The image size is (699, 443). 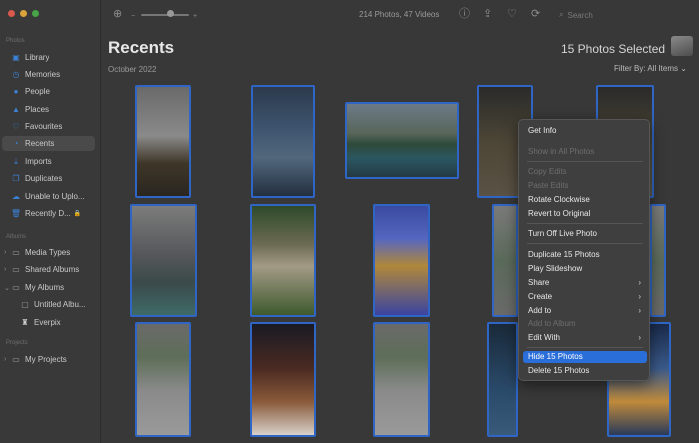 I want to click on sidebar-item-label: Everpix, so click(x=47, y=322).